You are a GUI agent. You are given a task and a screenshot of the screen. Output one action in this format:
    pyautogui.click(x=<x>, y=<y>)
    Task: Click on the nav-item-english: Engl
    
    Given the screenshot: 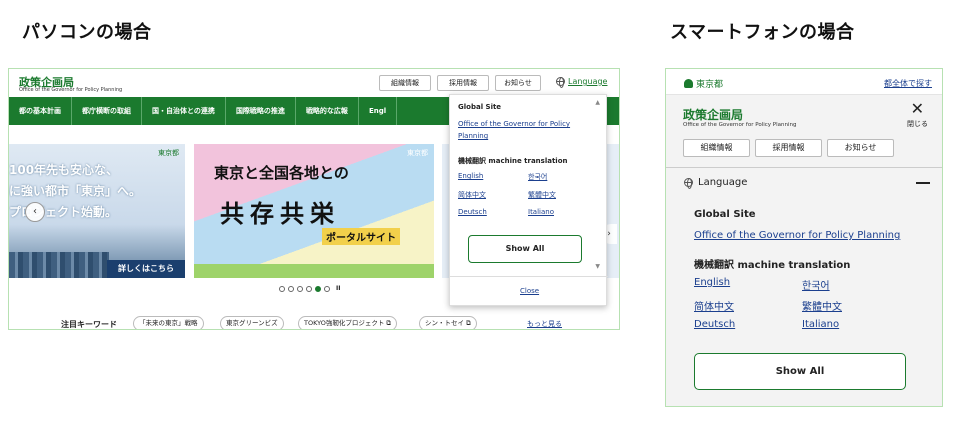 What is the action you would take?
    pyautogui.click(x=378, y=111)
    